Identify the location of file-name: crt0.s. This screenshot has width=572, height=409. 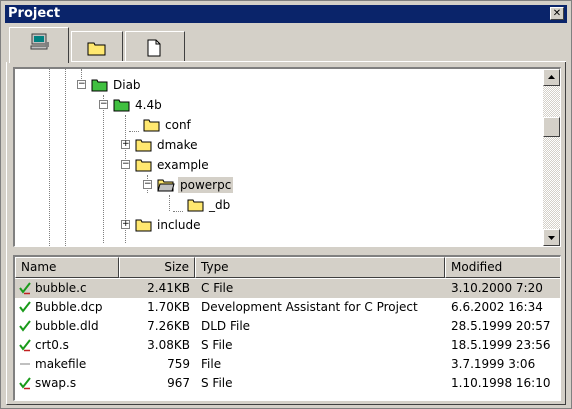
(52, 345).